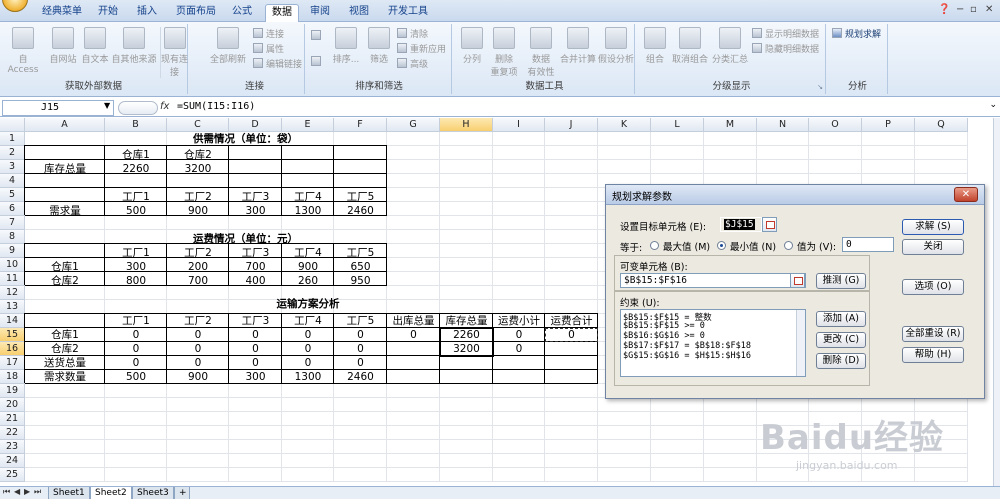  Describe the element at coordinates (12, 251) in the screenshot. I see `row-header-9: 9` at that location.